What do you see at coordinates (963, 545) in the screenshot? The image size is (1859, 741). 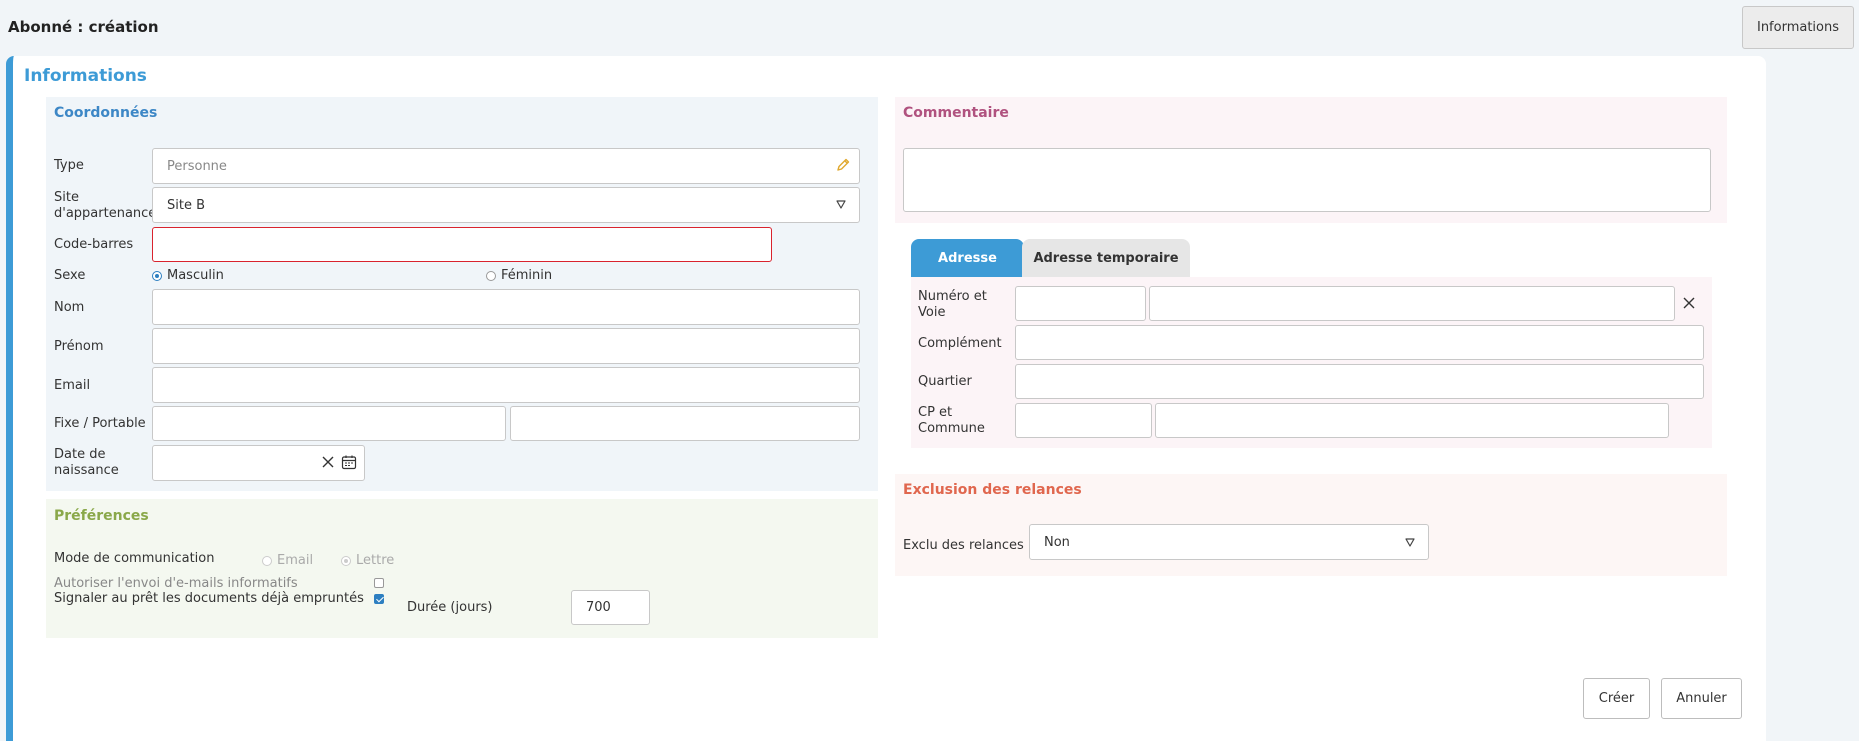 I see `exclu-label: Exclu des relances` at bounding box center [963, 545].